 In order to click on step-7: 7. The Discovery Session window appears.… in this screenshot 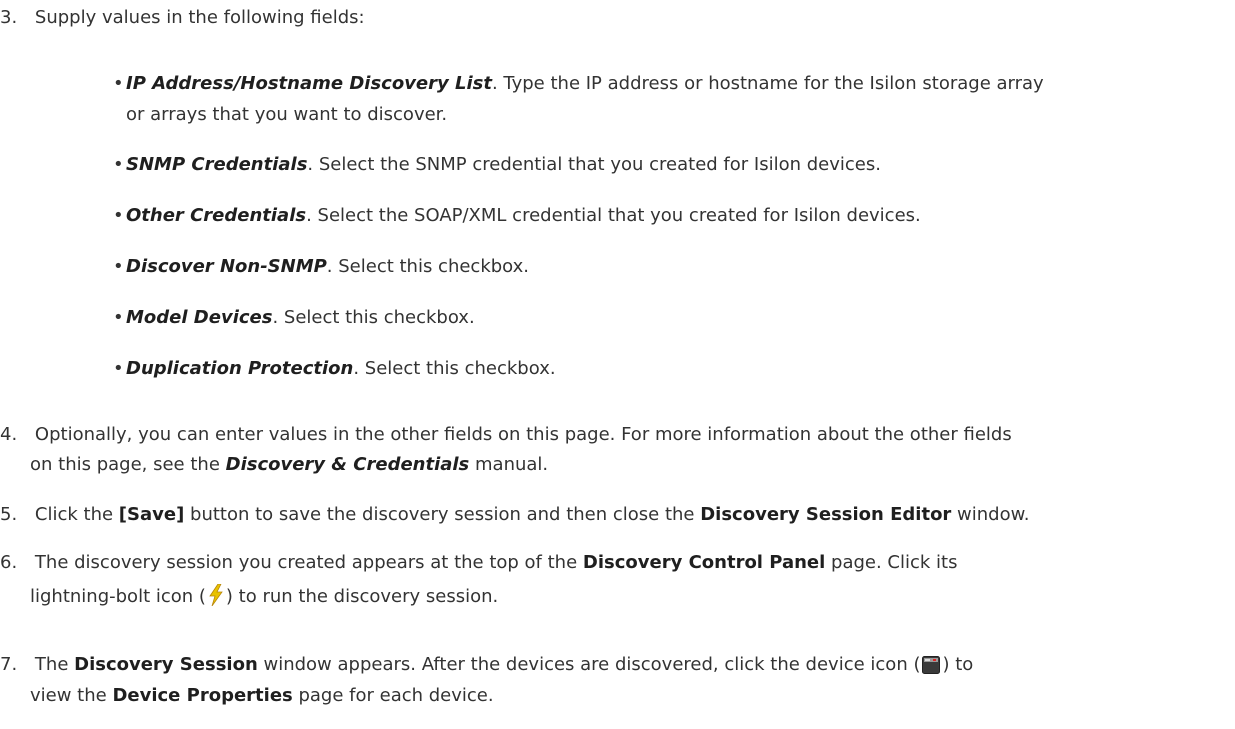, I will do `click(486, 667)`.